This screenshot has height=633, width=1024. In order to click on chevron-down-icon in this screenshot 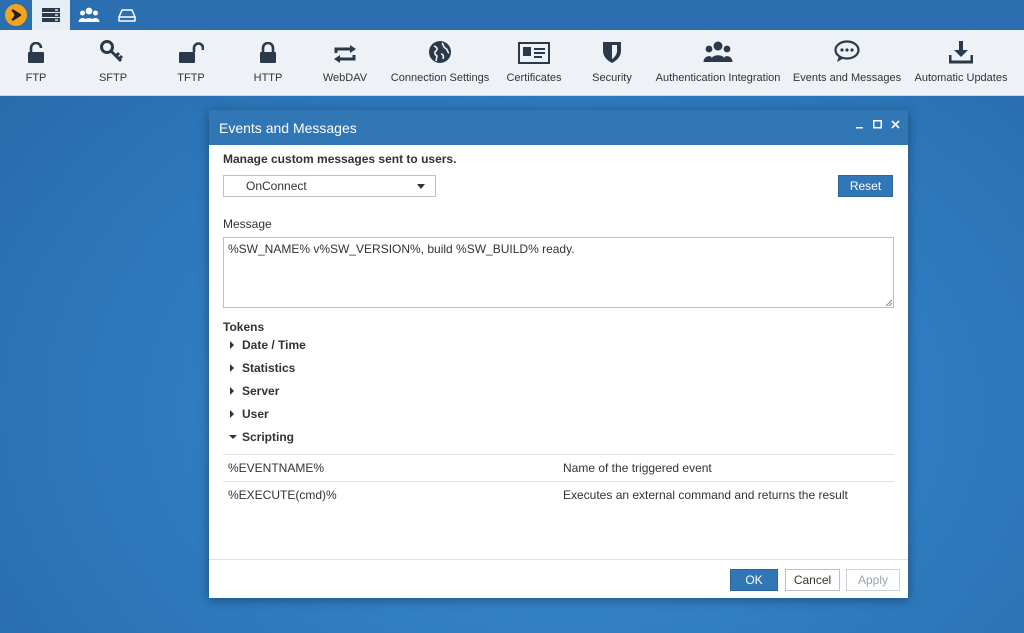, I will do `click(421, 186)`.